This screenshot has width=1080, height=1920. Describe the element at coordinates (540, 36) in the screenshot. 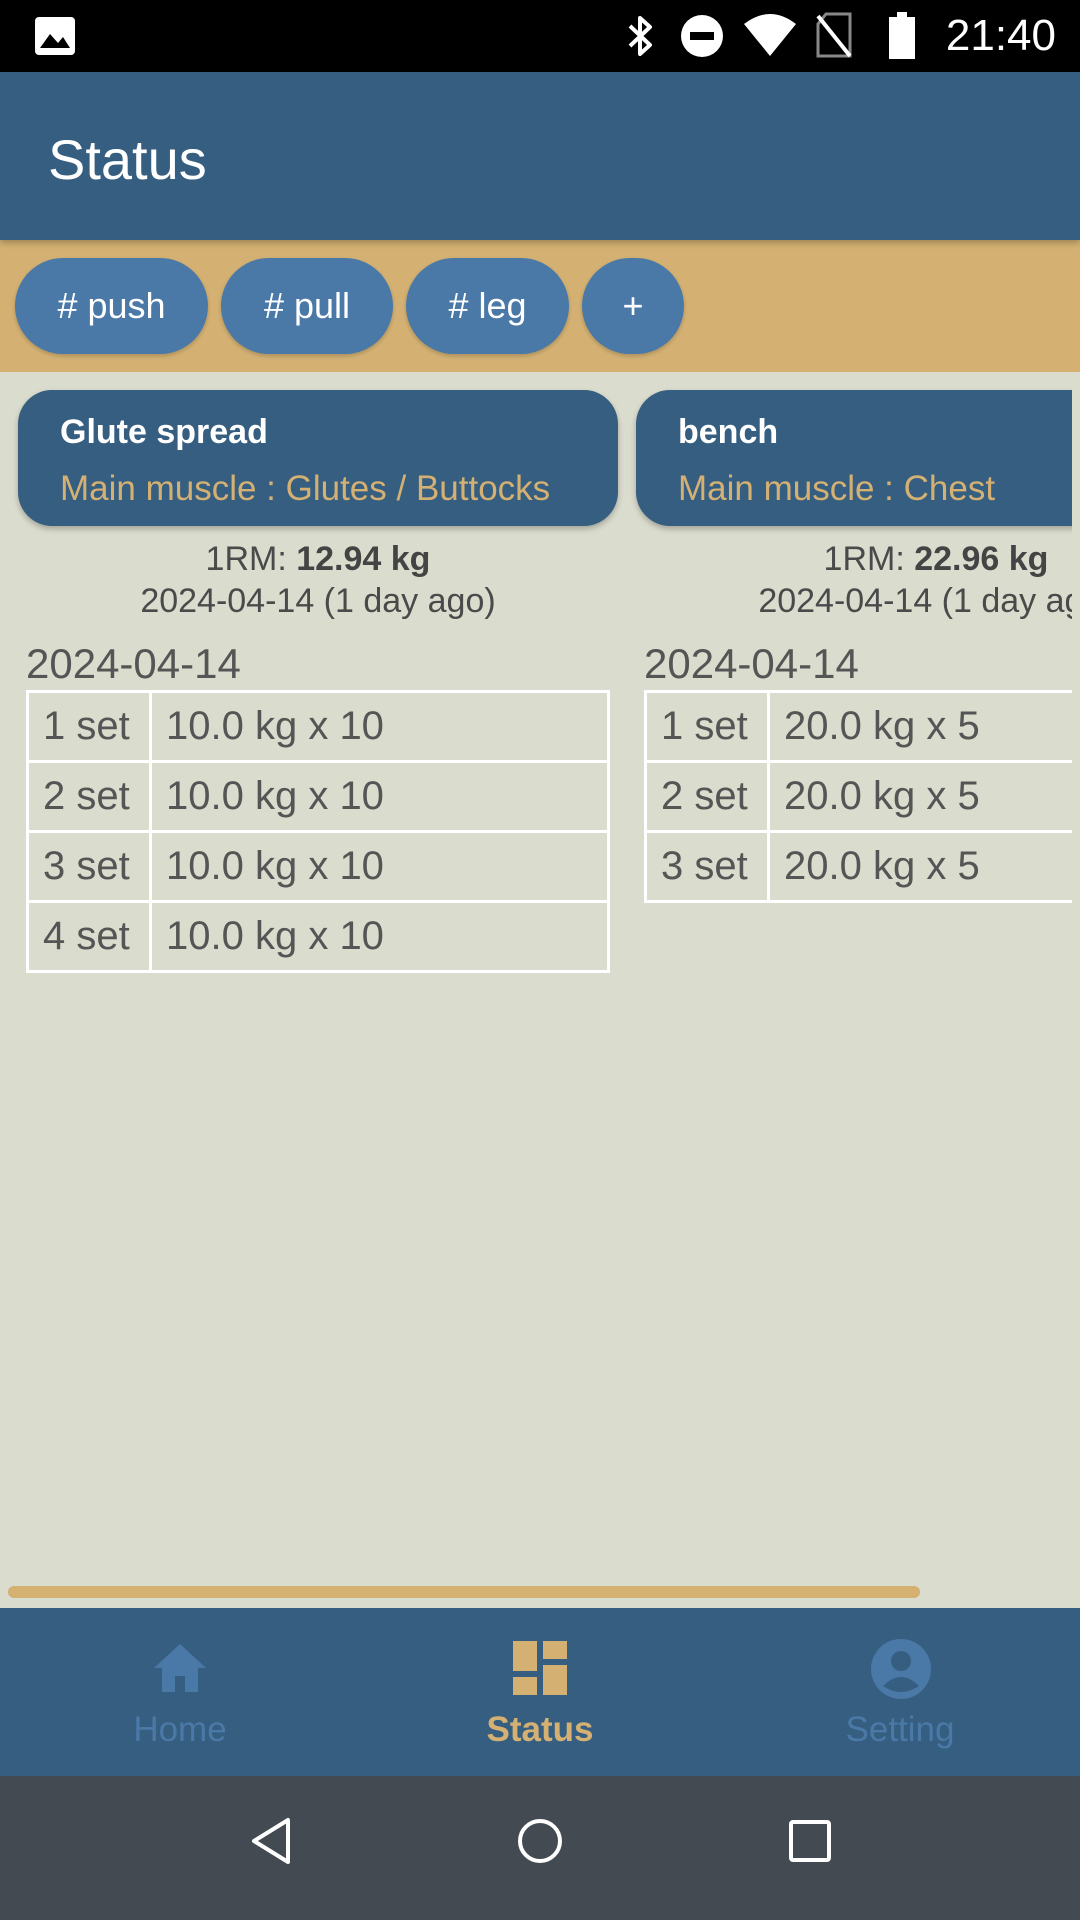

I see `status-bar: 21:40` at that location.